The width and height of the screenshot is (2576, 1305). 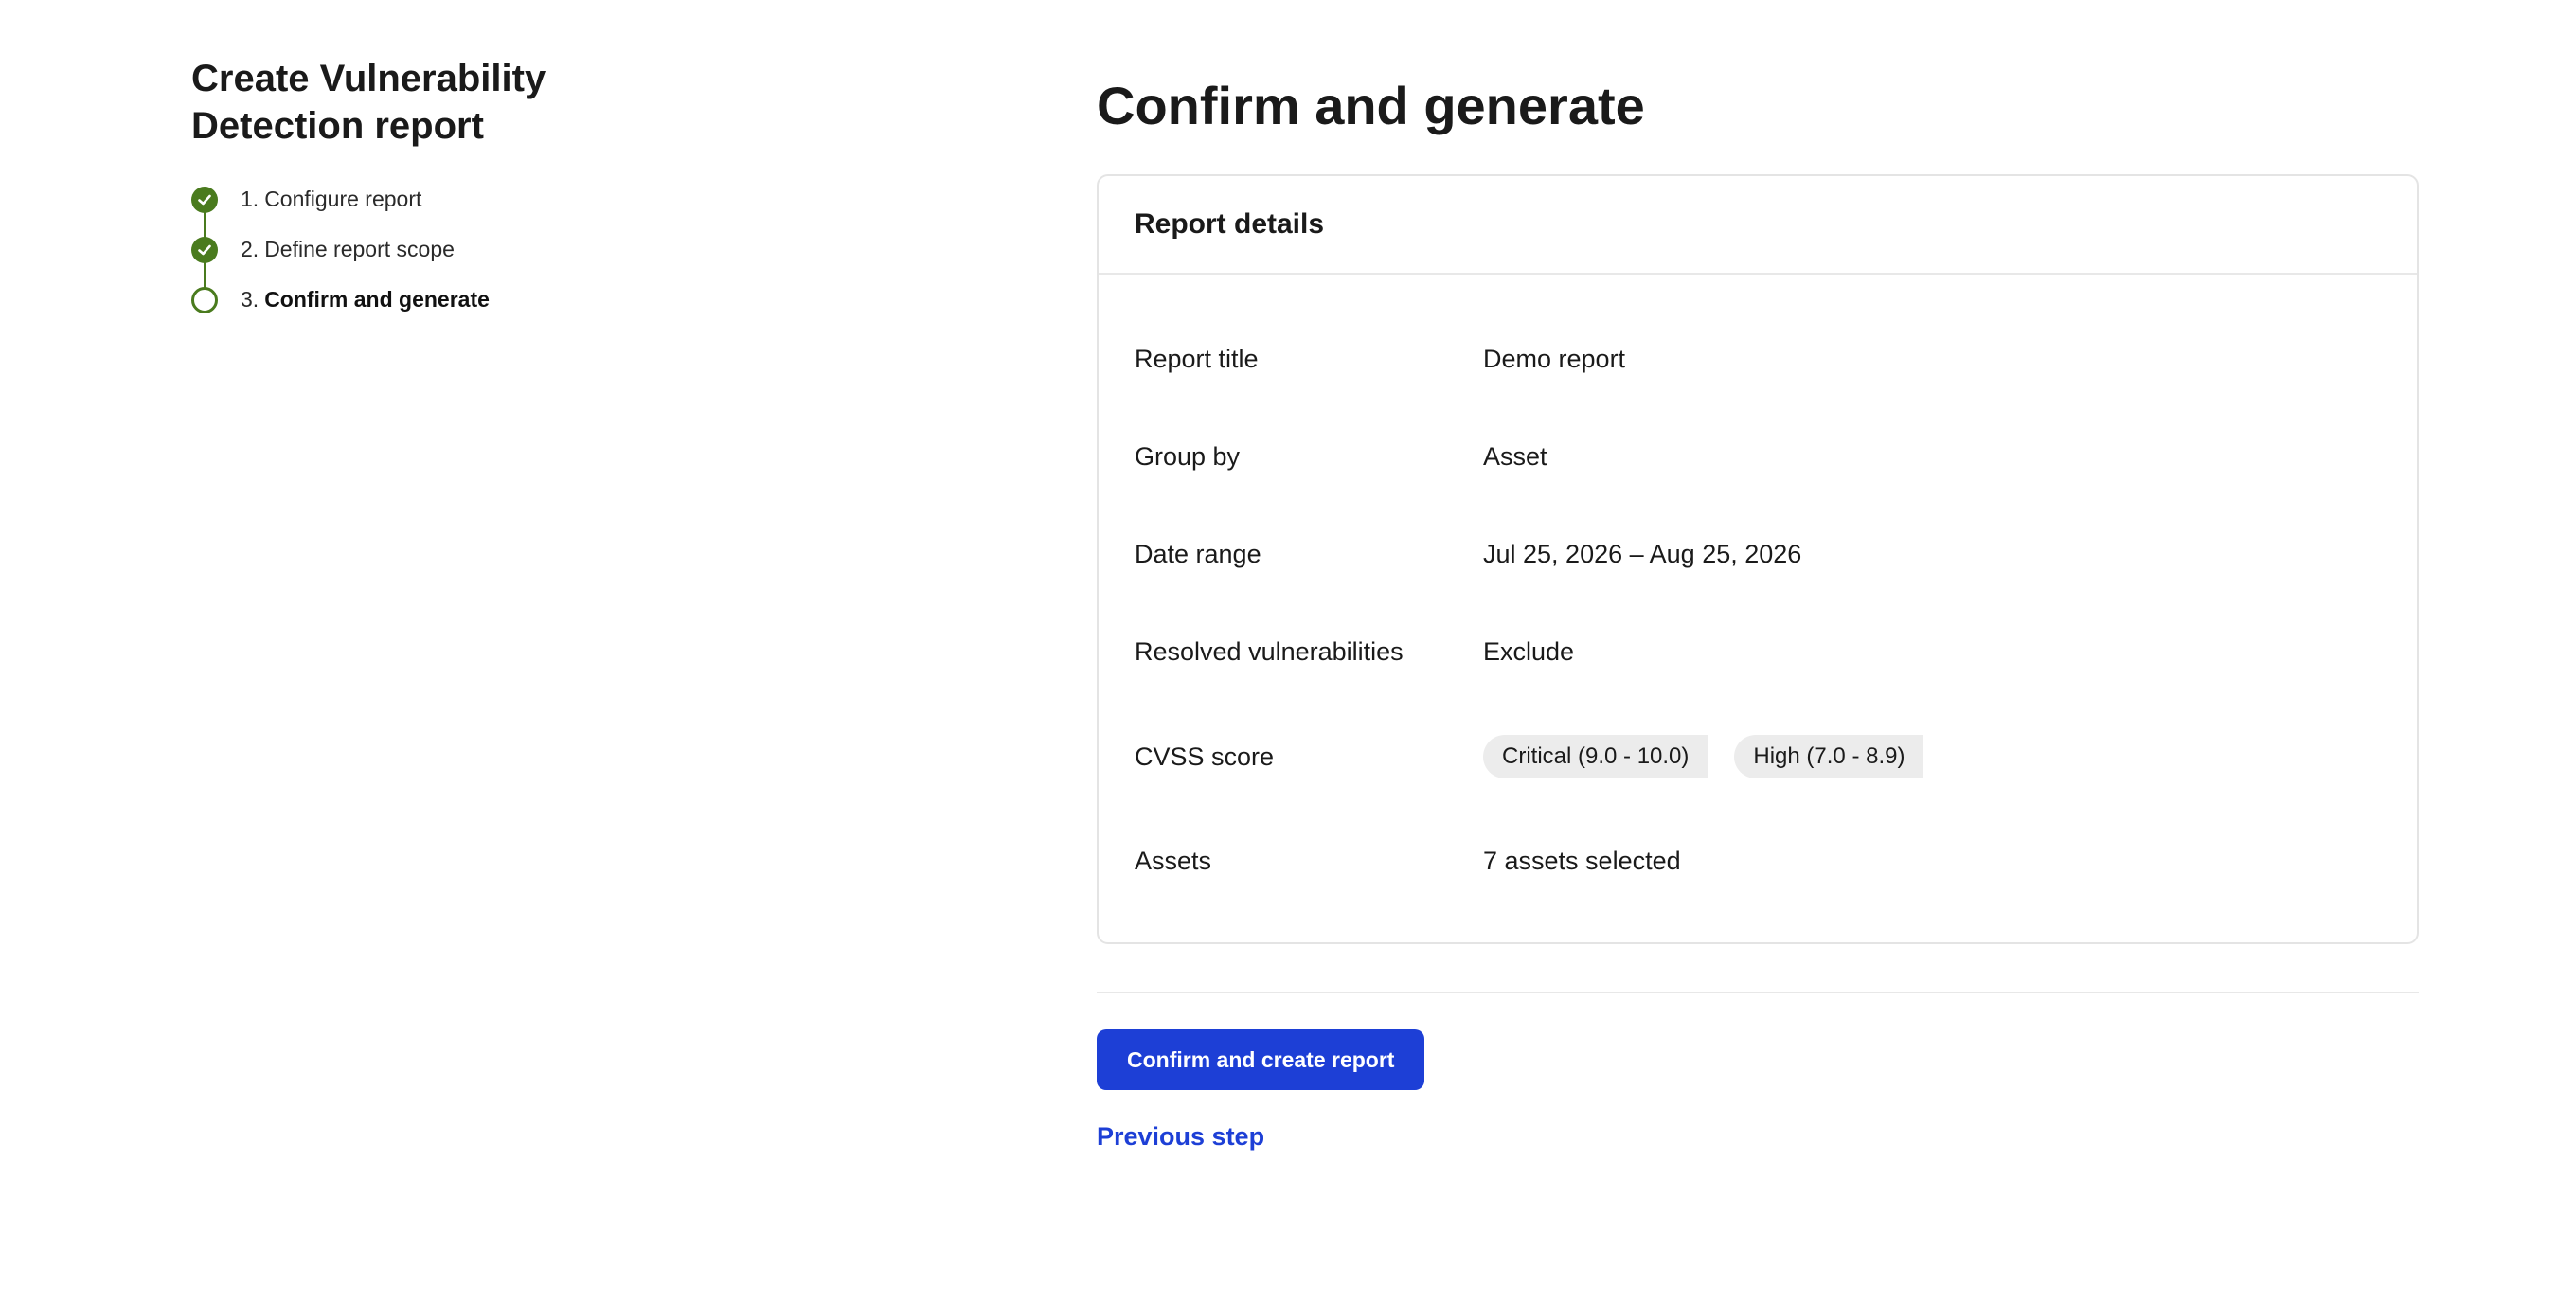 What do you see at coordinates (1515, 456) in the screenshot?
I see `detail-value: Asset` at bounding box center [1515, 456].